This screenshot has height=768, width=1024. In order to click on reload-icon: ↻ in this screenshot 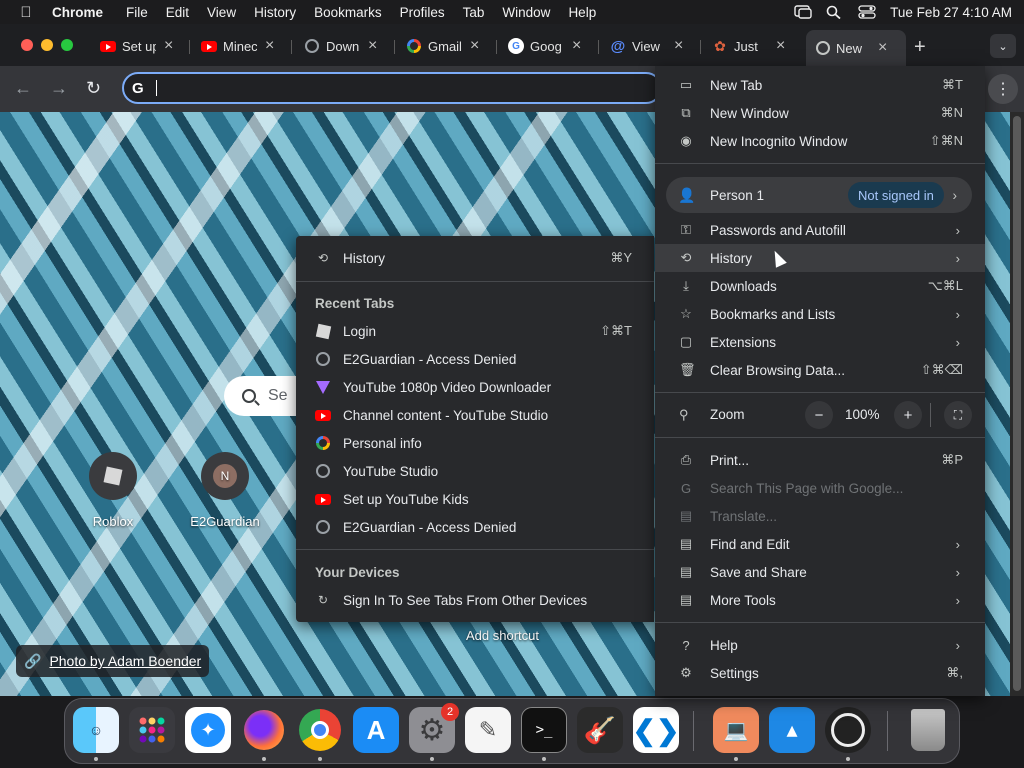, I will do `click(93, 88)`.